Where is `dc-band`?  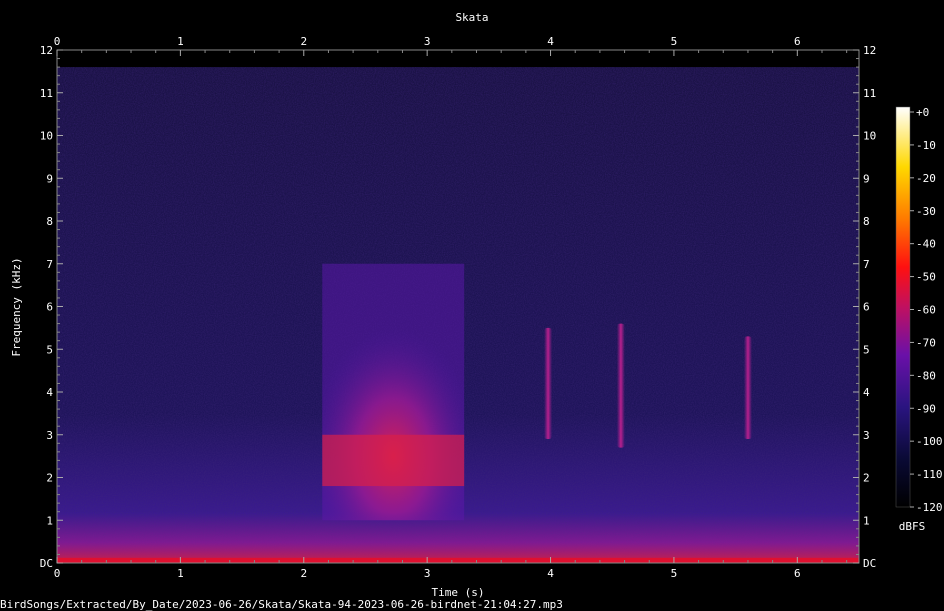
dc-band is located at coordinates (458, 560).